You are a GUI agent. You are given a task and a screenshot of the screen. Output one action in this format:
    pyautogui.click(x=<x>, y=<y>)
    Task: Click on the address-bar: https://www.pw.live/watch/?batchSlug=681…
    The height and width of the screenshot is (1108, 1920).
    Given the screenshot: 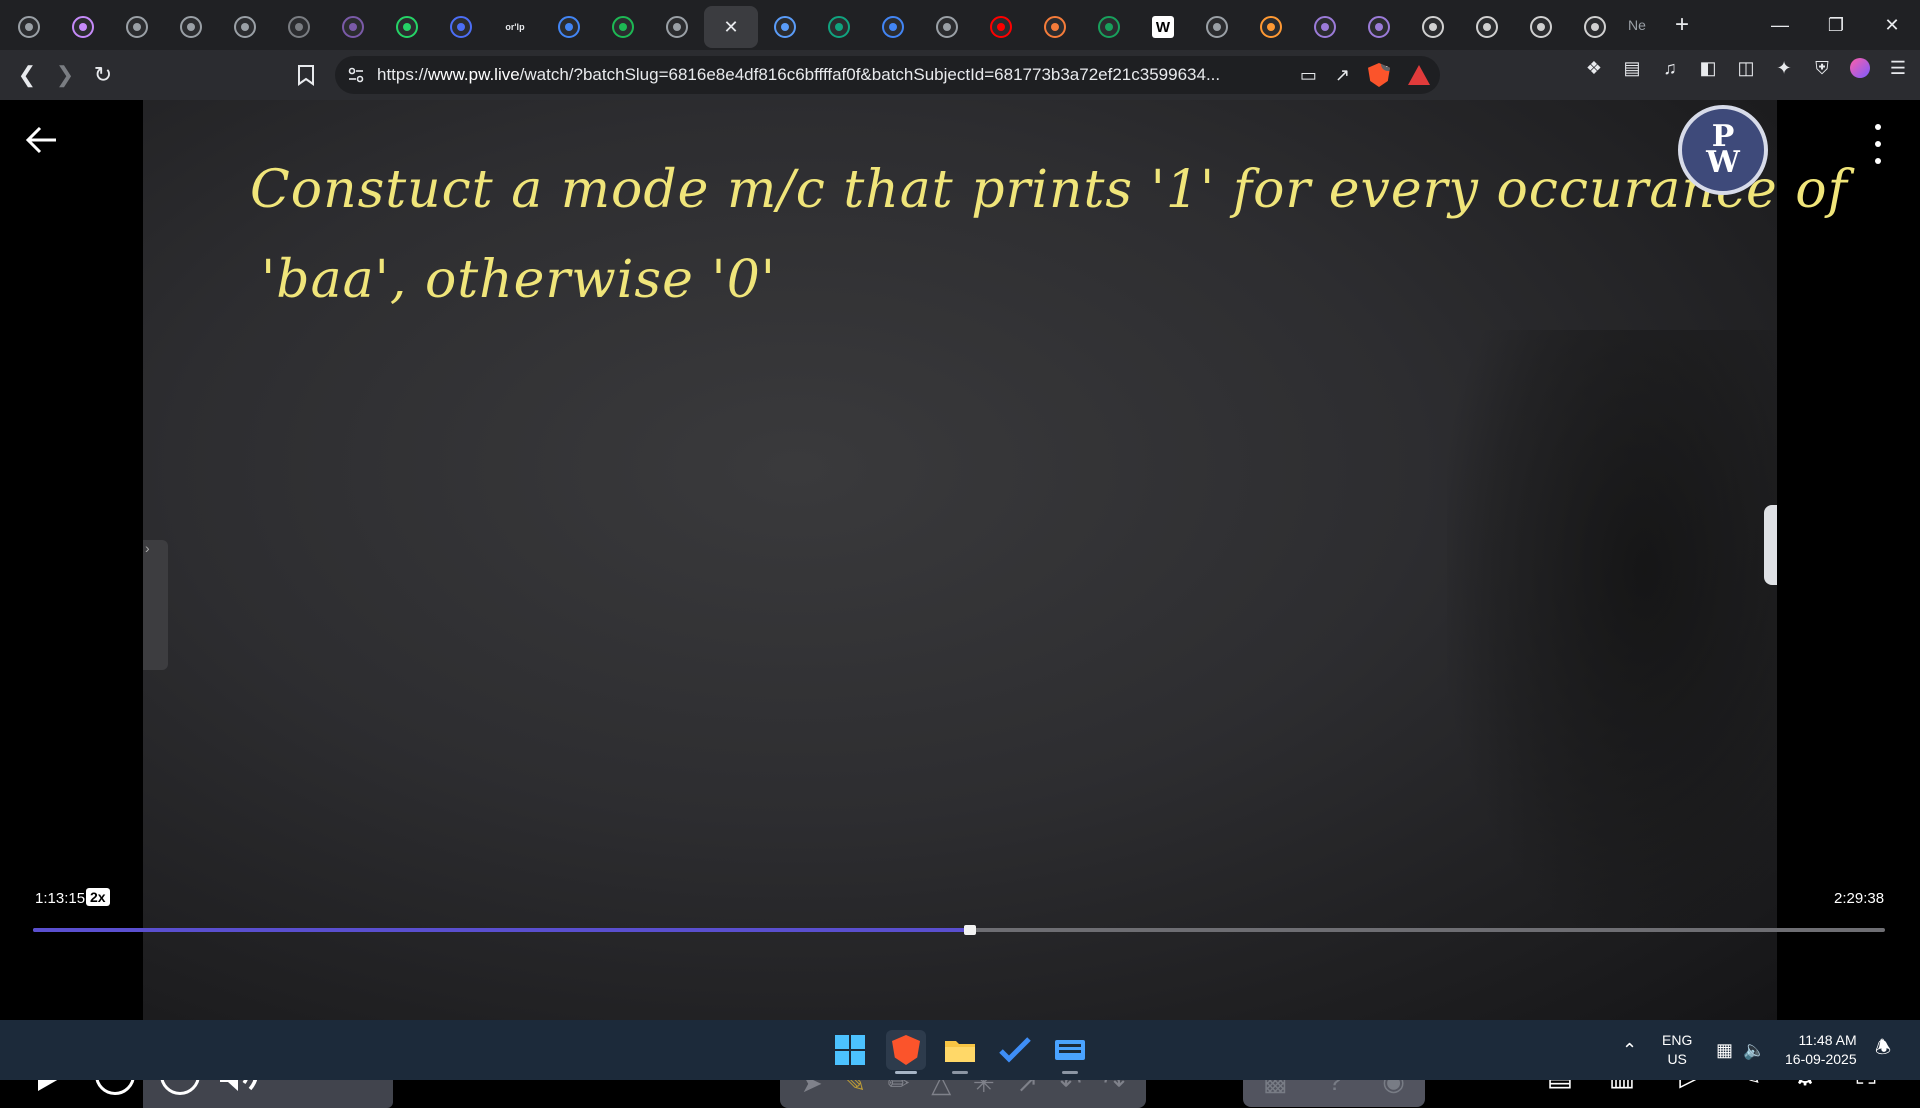 What is the action you would take?
    pyautogui.click(x=887, y=75)
    